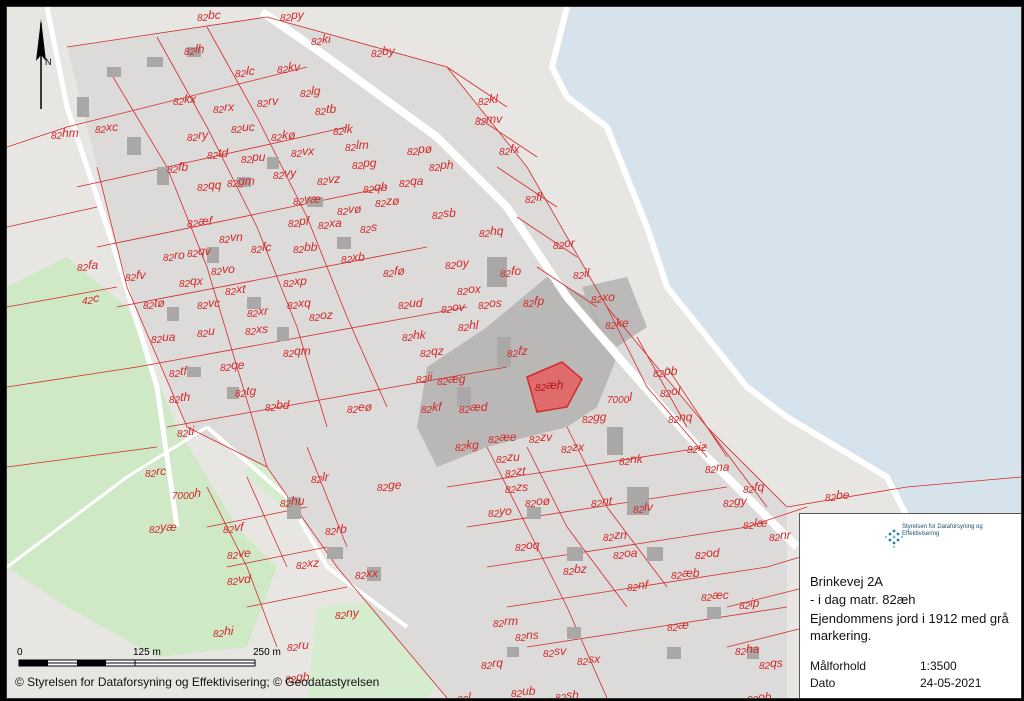 This screenshot has width=1024, height=701. Describe the element at coordinates (846, 581) in the screenshot. I see `address-text: Brinkevej 2A` at that location.